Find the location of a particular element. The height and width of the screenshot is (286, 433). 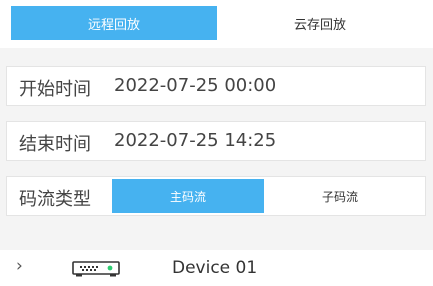

sub-stream-button: 子码流 is located at coordinates (340, 196).